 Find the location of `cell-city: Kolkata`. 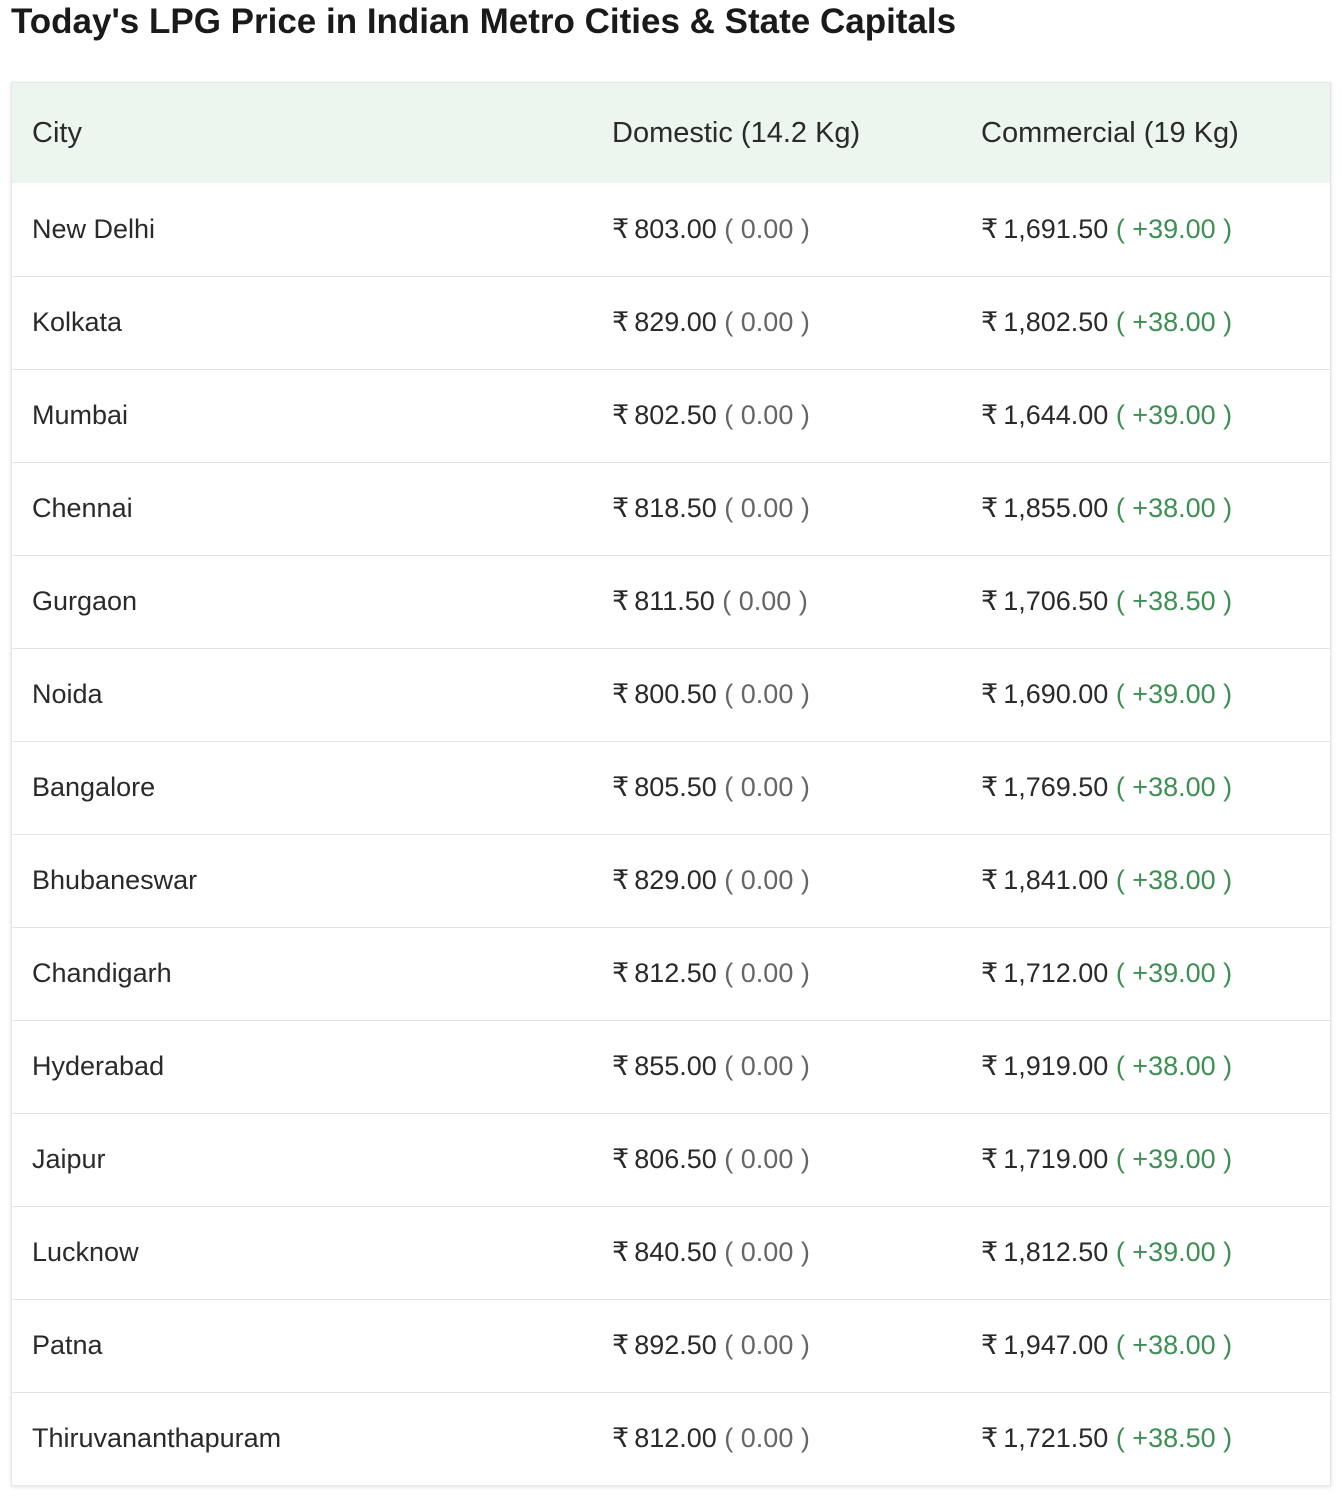

cell-city: Kolkata is located at coordinates (77, 322).